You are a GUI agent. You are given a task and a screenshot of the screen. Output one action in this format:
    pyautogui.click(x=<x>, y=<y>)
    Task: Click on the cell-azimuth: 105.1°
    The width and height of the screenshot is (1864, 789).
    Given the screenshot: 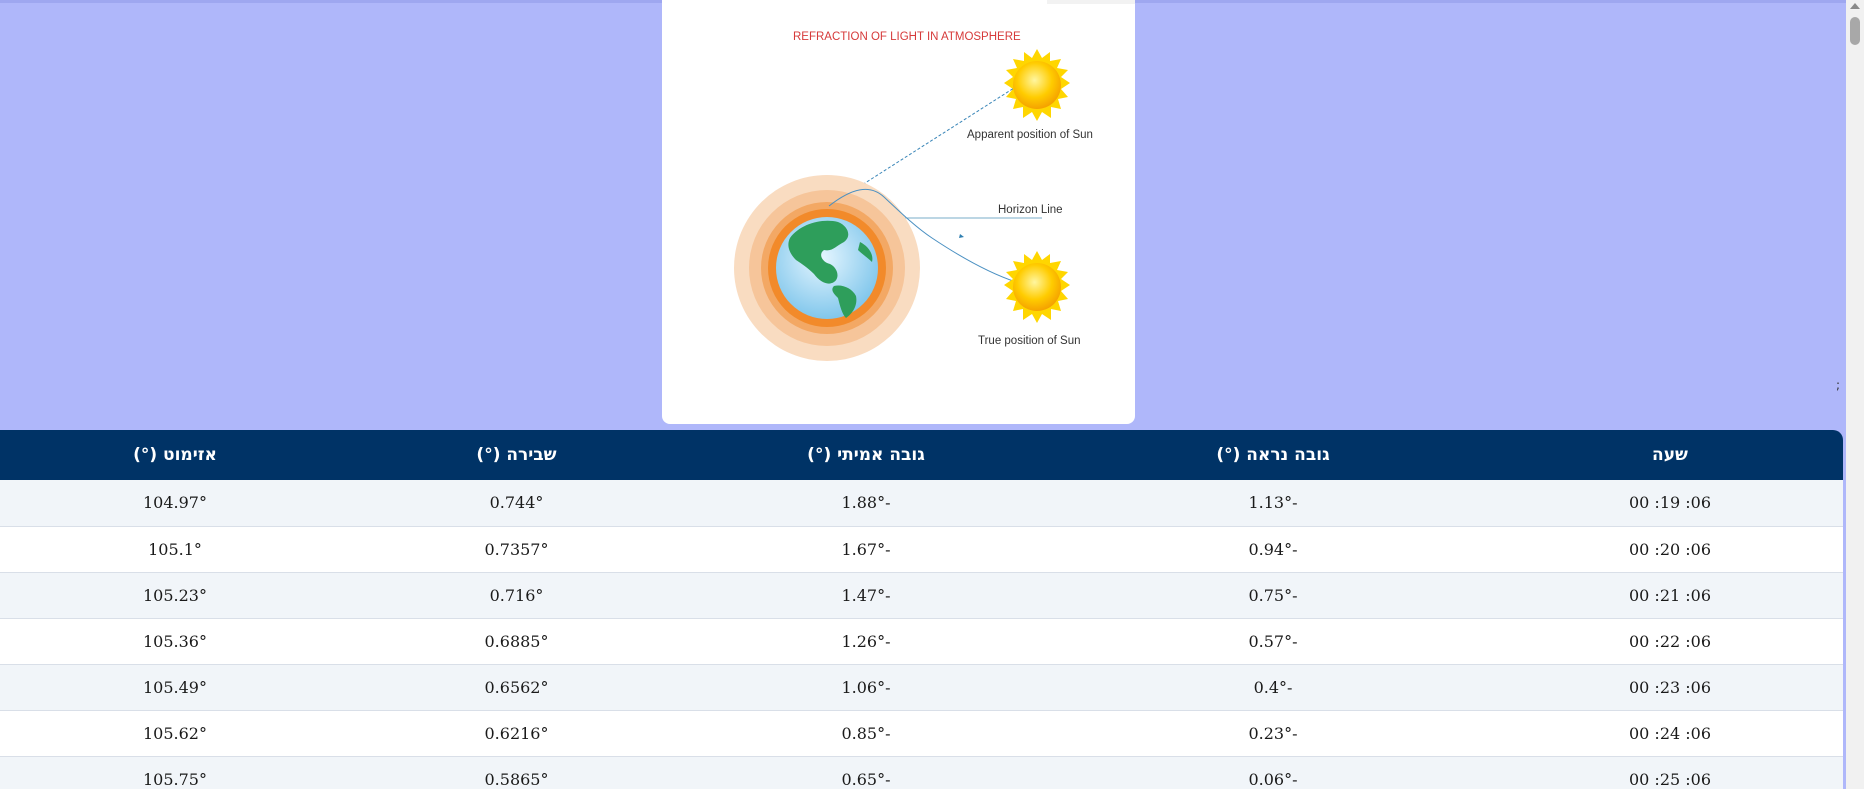 What is the action you would take?
    pyautogui.click(x=175, y=549)
    